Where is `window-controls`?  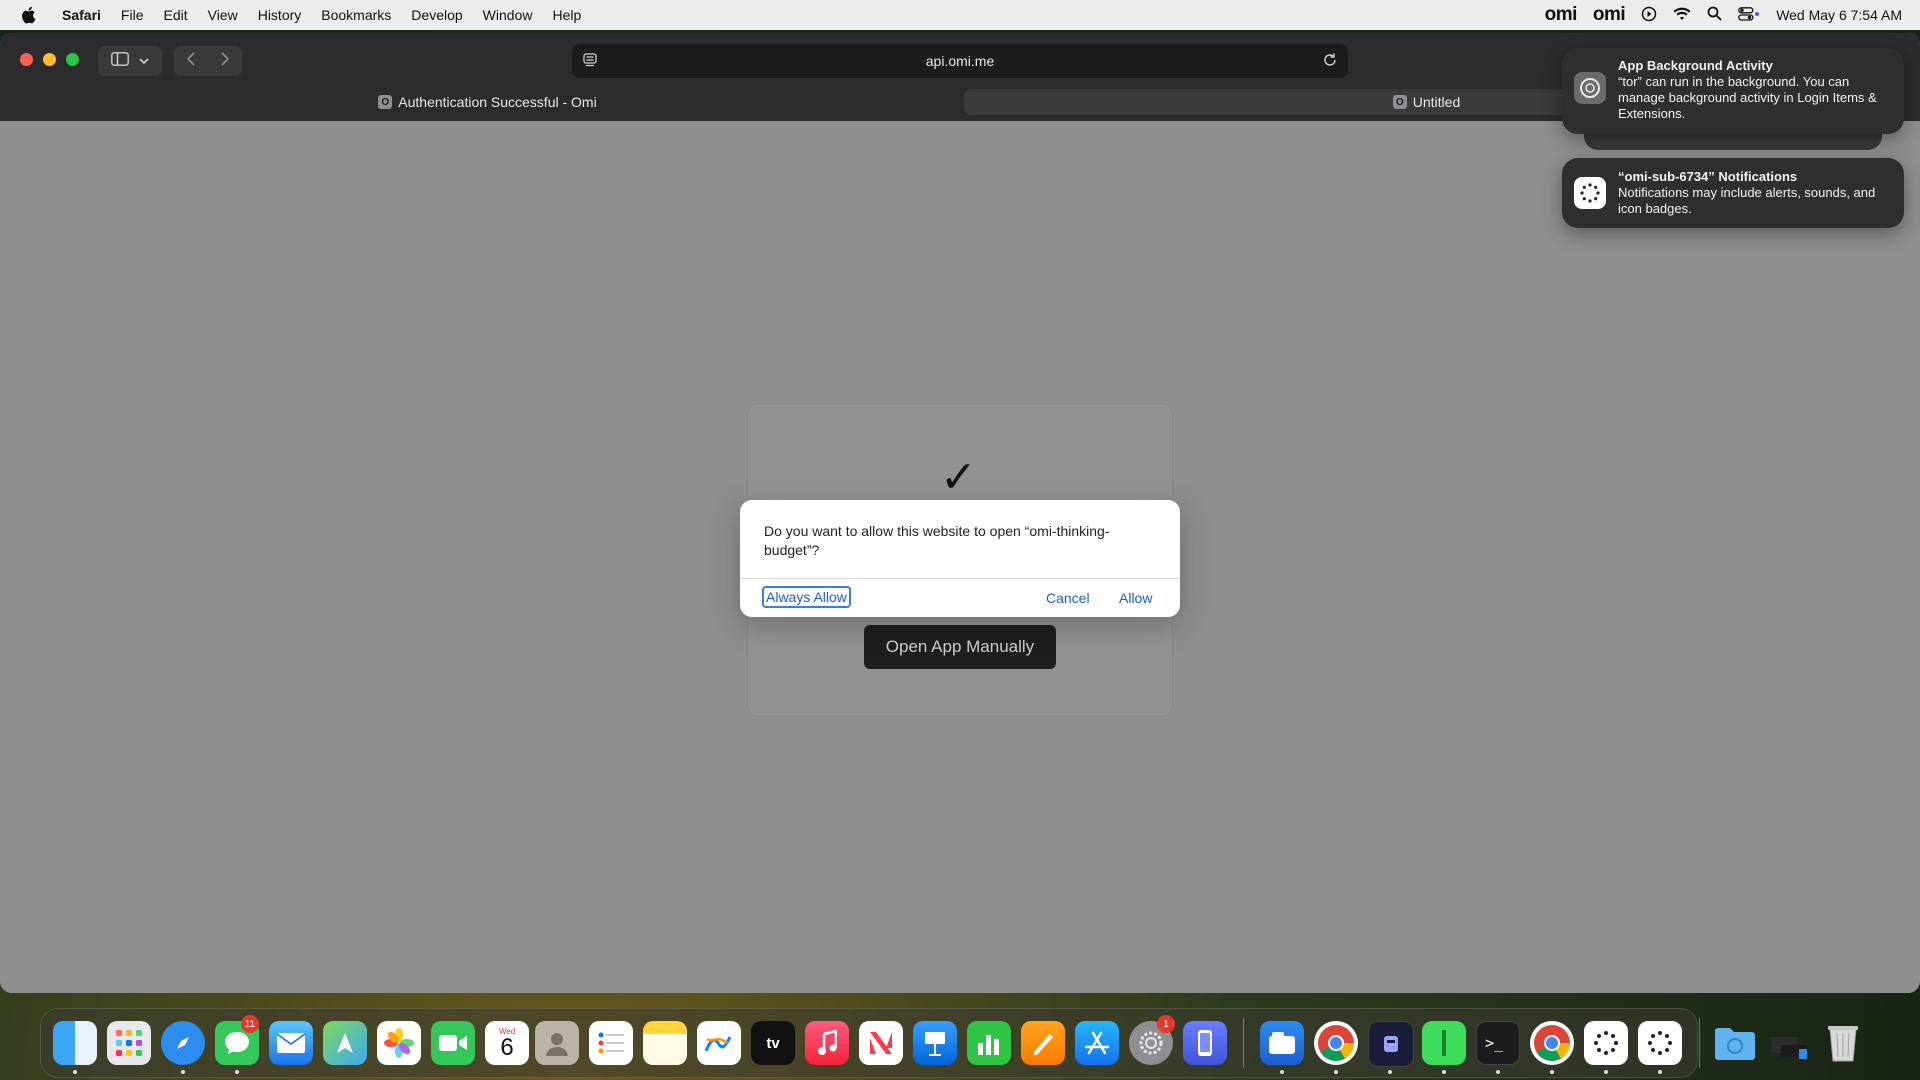
window-controls is located at coordinates (49, 59).